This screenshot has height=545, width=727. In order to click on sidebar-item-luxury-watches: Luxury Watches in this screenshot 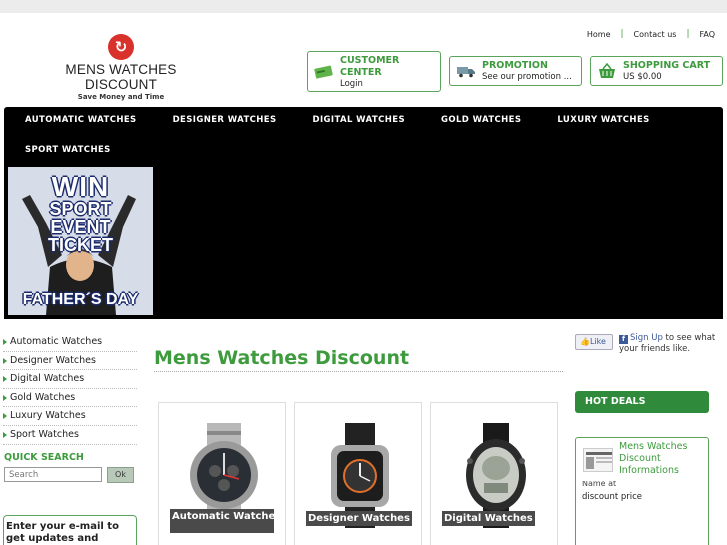, I will do `click(70, 416)`.